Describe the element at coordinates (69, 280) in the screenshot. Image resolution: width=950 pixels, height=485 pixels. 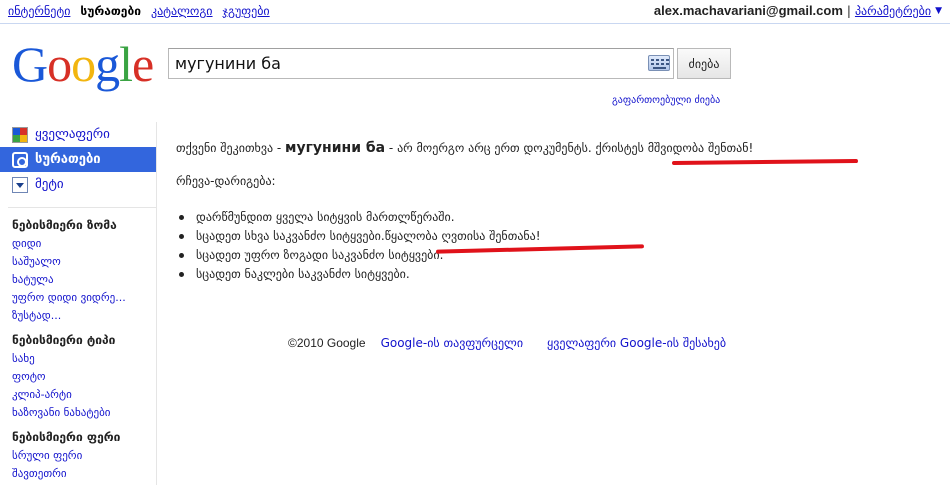
I see `filter-link: ხატულა` at that location.